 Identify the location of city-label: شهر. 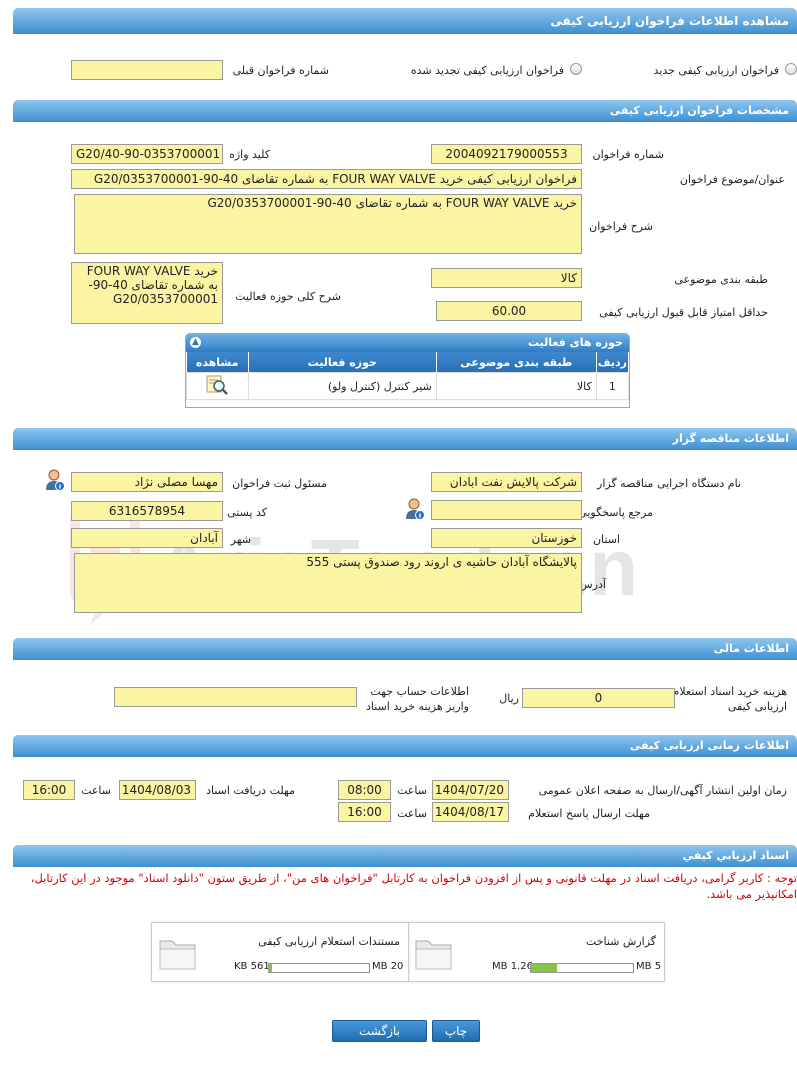
(240, 539).